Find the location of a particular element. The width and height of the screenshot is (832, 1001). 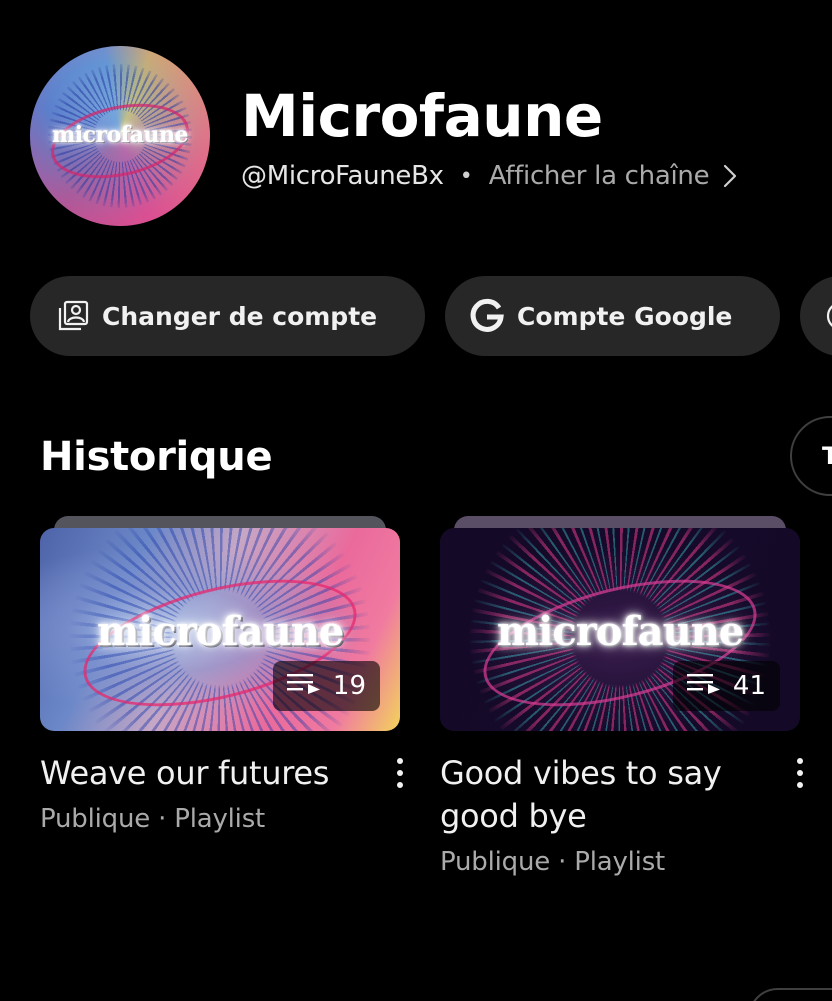

video-count-badge: 41 is located at coordinates (726, 686).